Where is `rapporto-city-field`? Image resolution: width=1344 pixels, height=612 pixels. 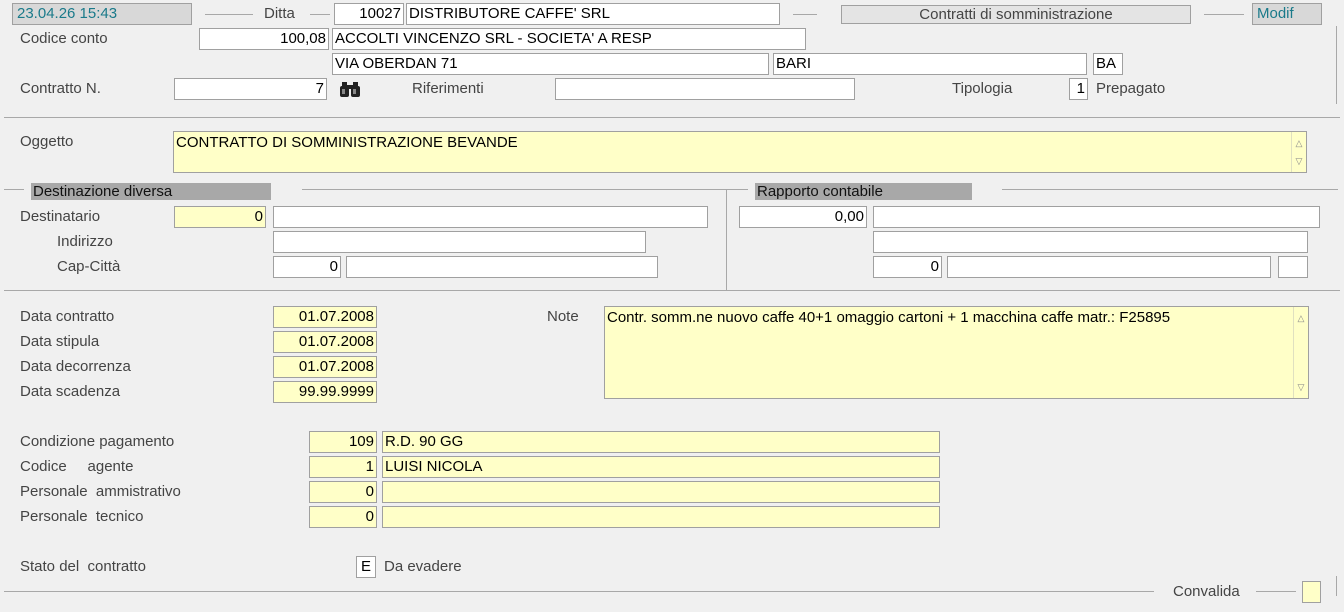 rapporto-city-field is located at coordinates (1109, 267).